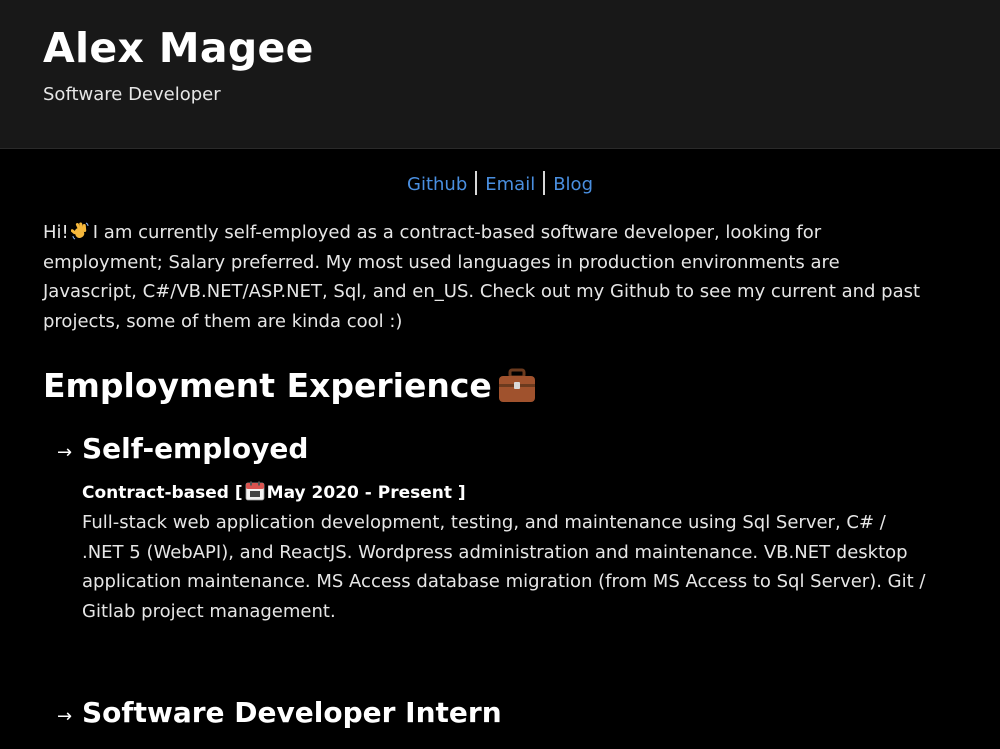 The width and height of the screenshot is (1000, 749). I want to click on section-title-text: Employment Experience, so click(267, 385).